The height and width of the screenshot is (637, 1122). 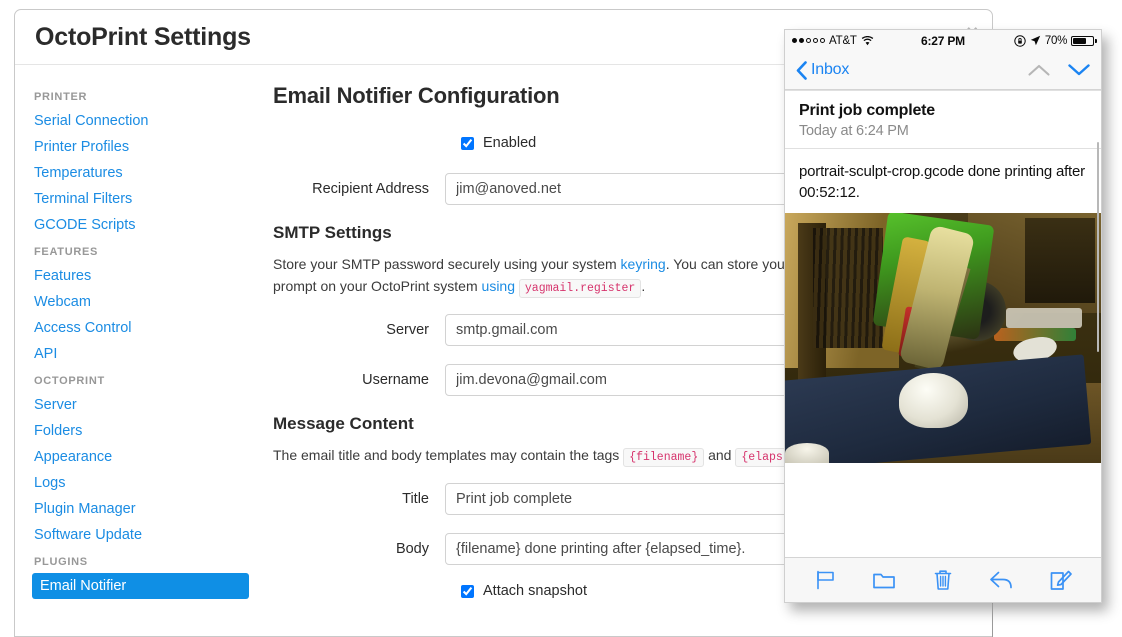 What do you see at coordinates (580, 288) in the screenshot?
I see `yagmail-register-code: yagmail.register` at bounding box center [580, 288].